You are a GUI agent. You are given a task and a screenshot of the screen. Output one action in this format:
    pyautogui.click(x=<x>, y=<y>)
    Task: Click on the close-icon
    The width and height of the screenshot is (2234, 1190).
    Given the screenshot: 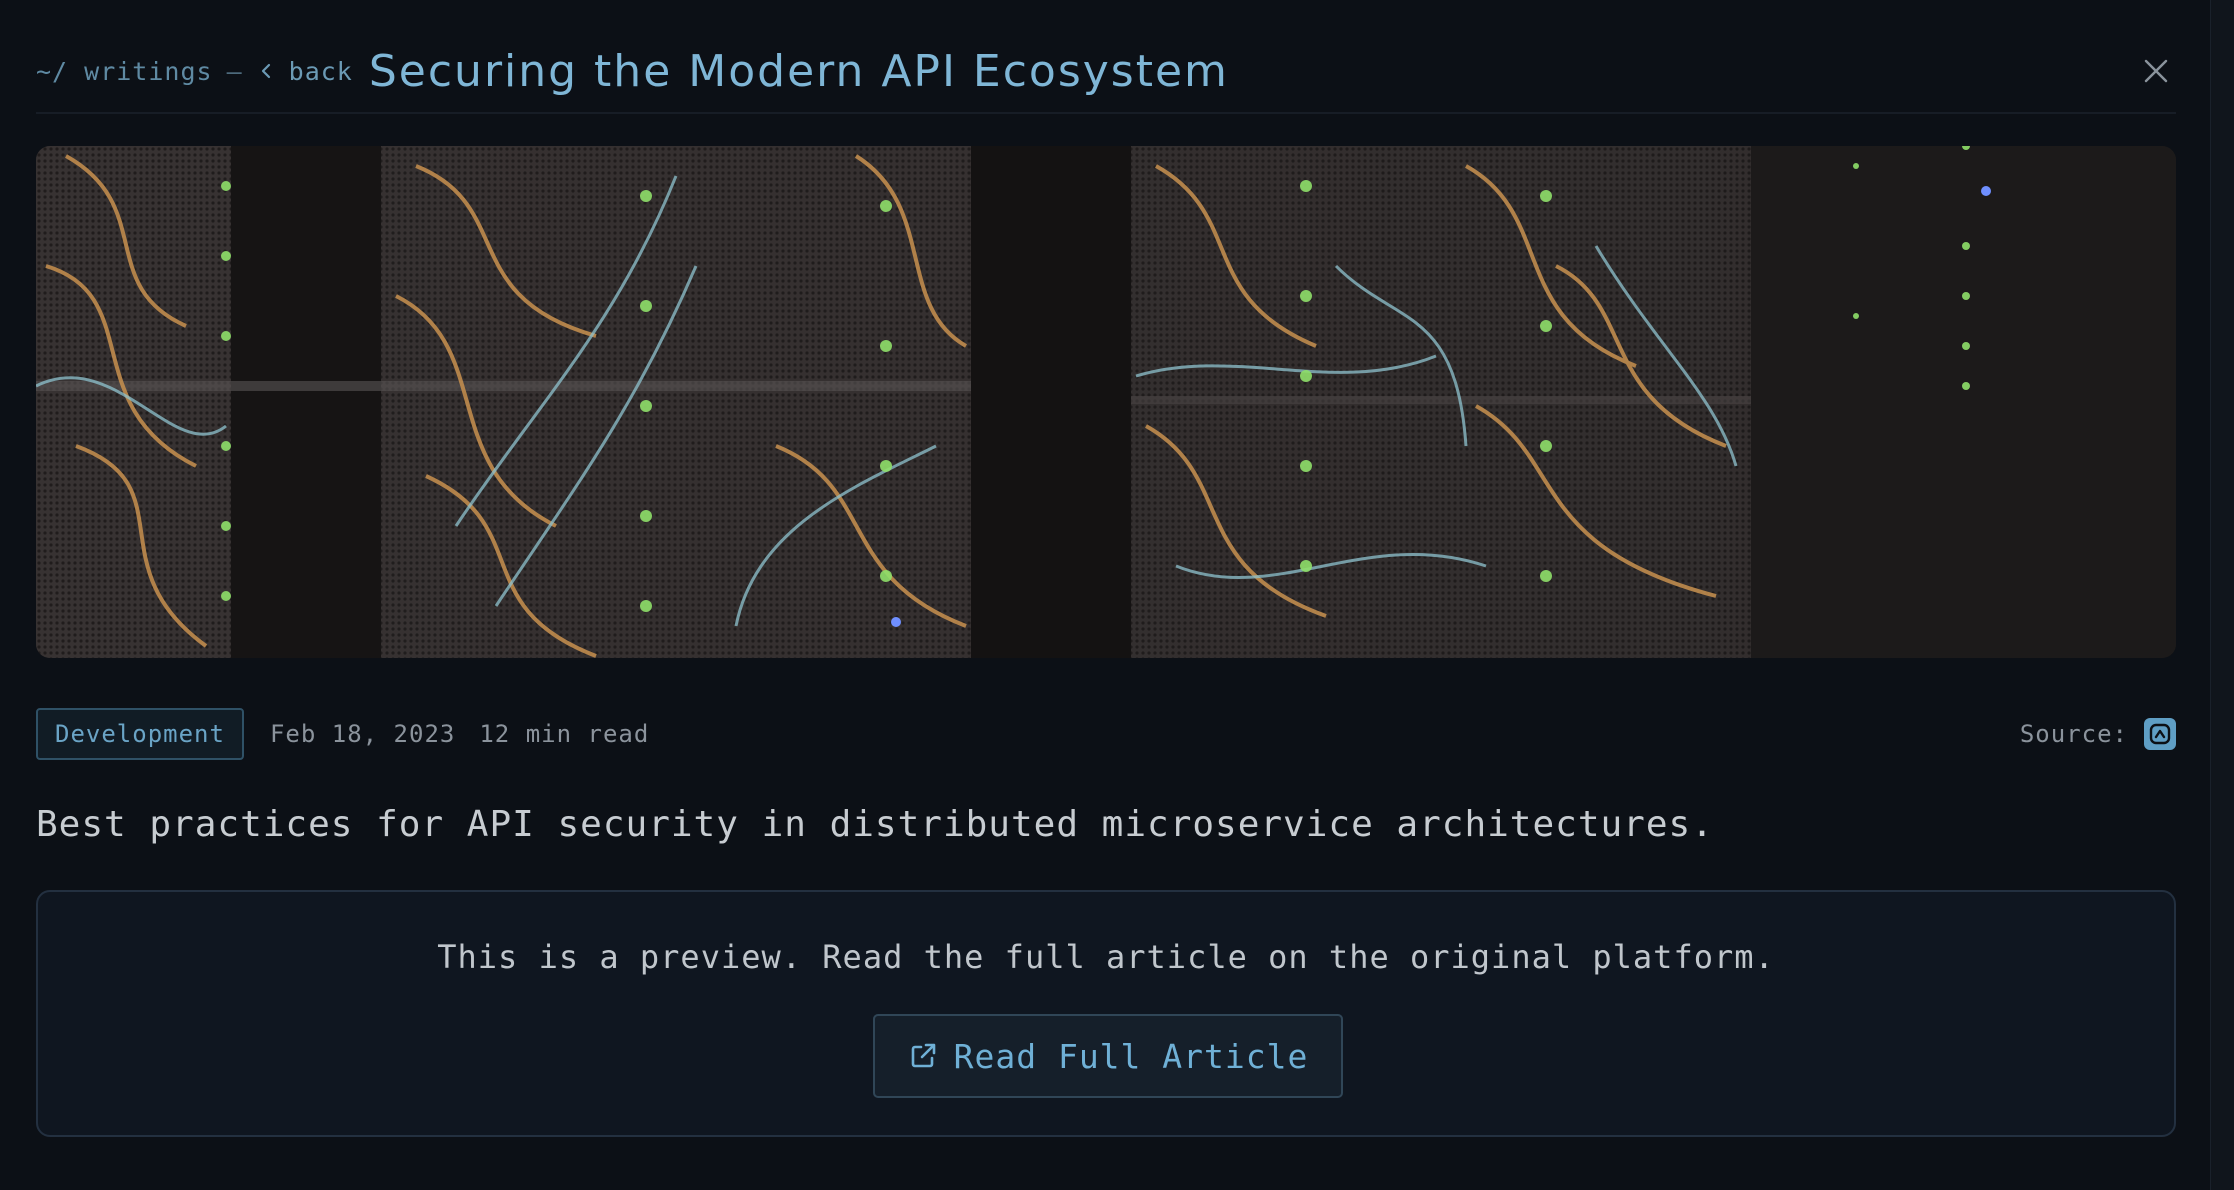 What is the action you would take?
    pyautogui.click(x=2156, y=71)
    